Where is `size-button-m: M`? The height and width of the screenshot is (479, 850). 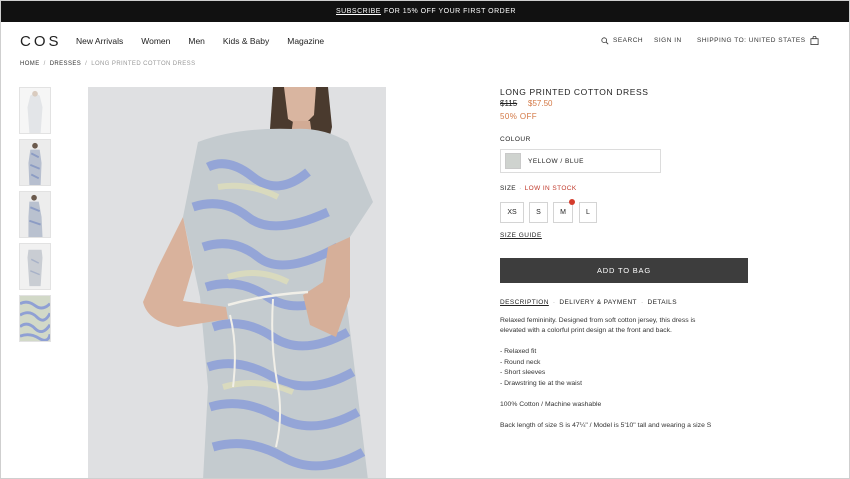 size-button-m: M is located at coordinates (563, 212).